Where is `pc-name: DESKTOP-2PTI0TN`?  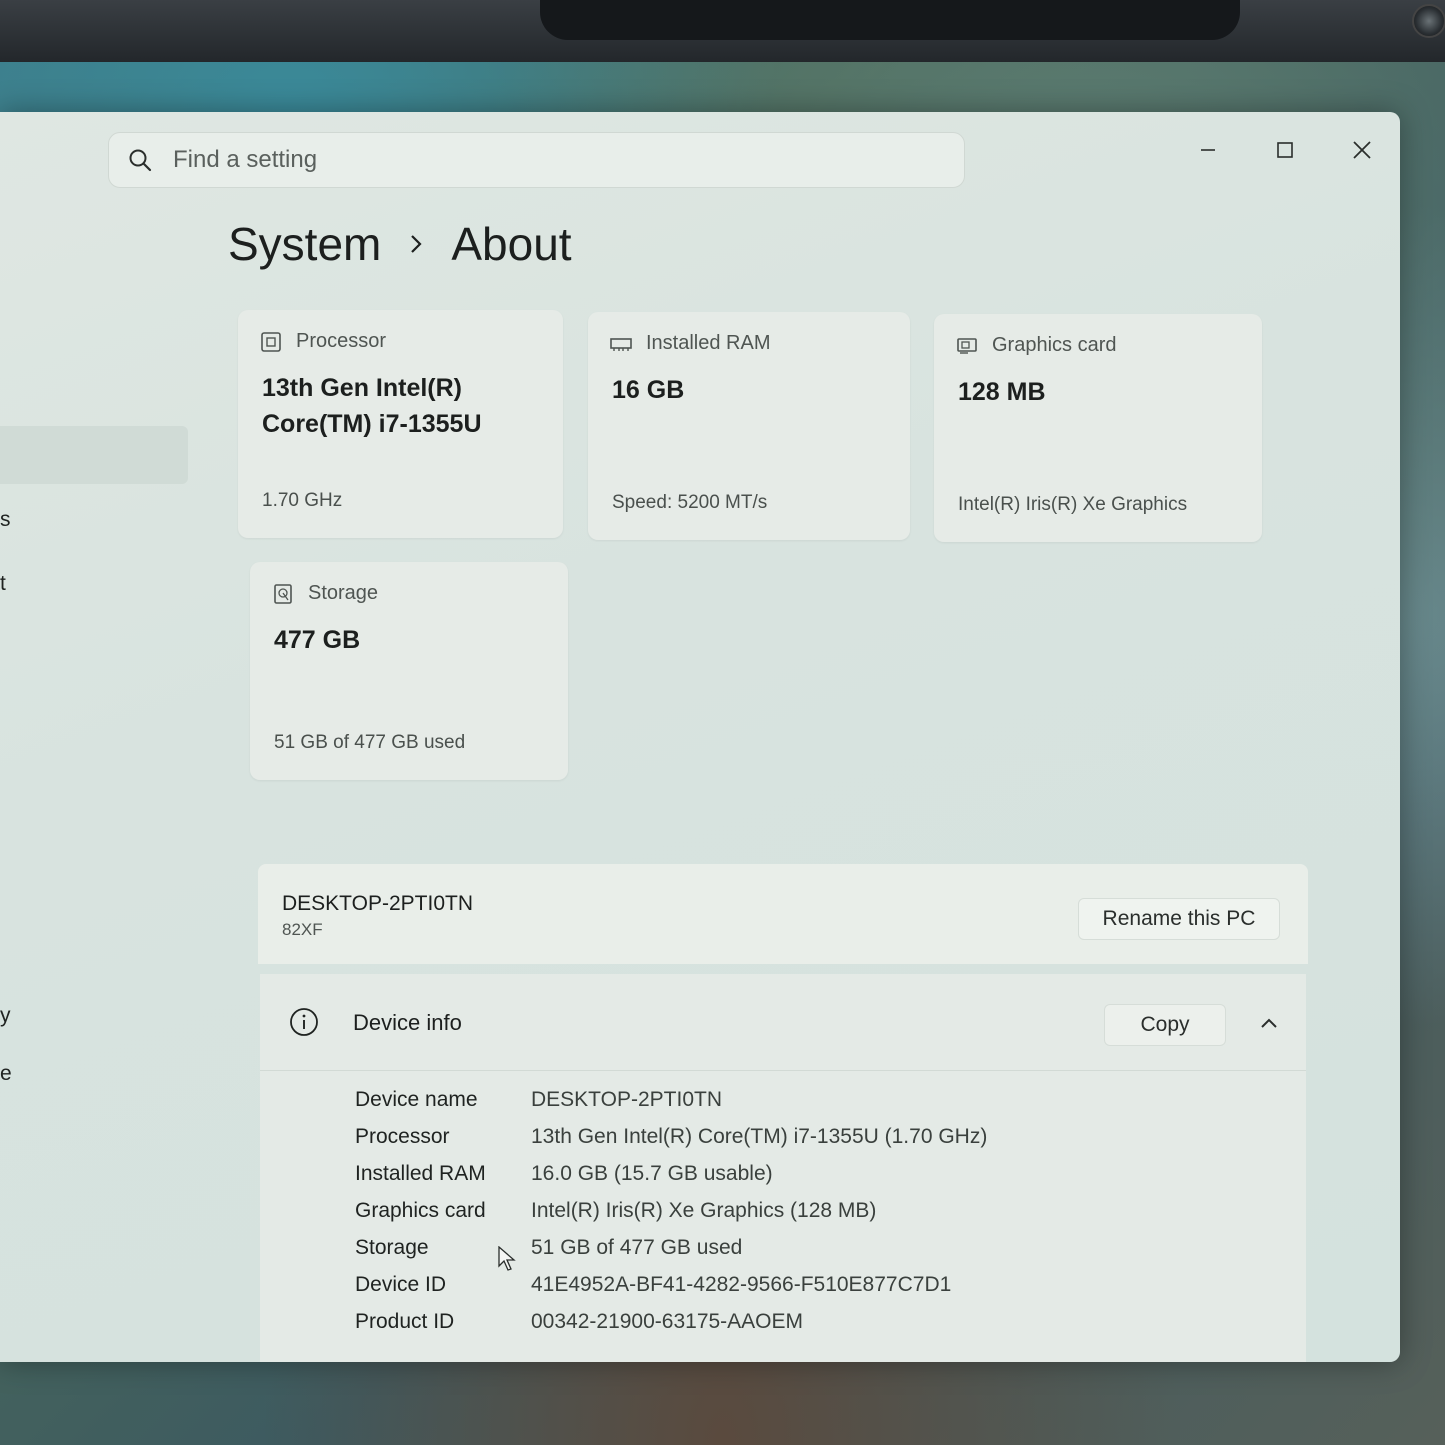 pc-name: DESKTOP-2PTI0TN is located at coordinates (377, 903).